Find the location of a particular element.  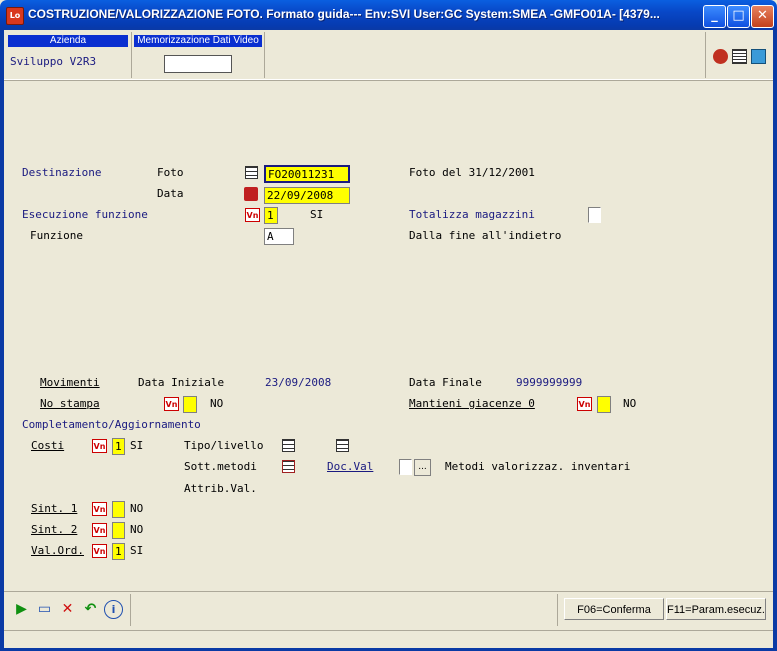

app-icon: Lo is located at coordinates (15, 16).